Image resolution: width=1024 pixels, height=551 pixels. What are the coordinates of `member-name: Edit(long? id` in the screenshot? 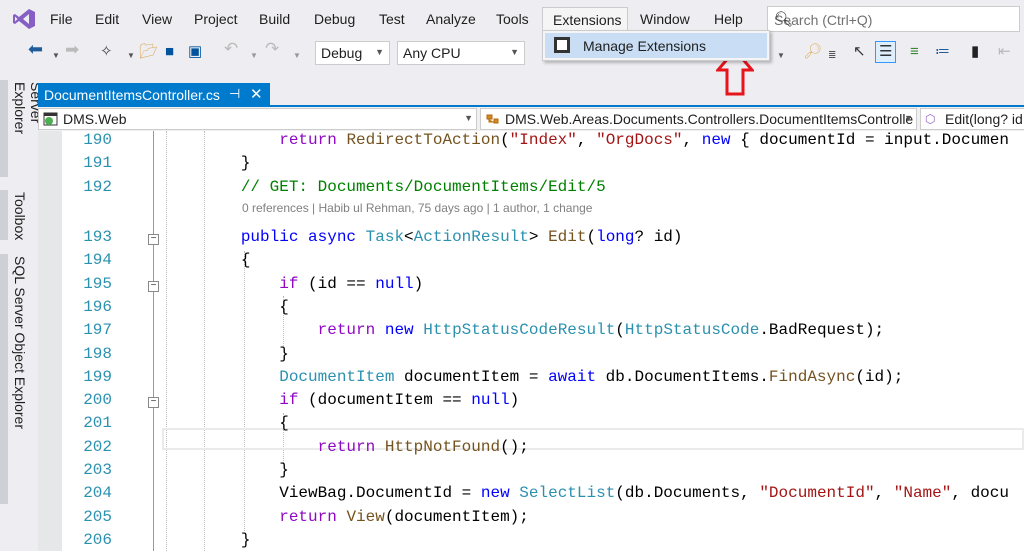 It's located at (984, 119).